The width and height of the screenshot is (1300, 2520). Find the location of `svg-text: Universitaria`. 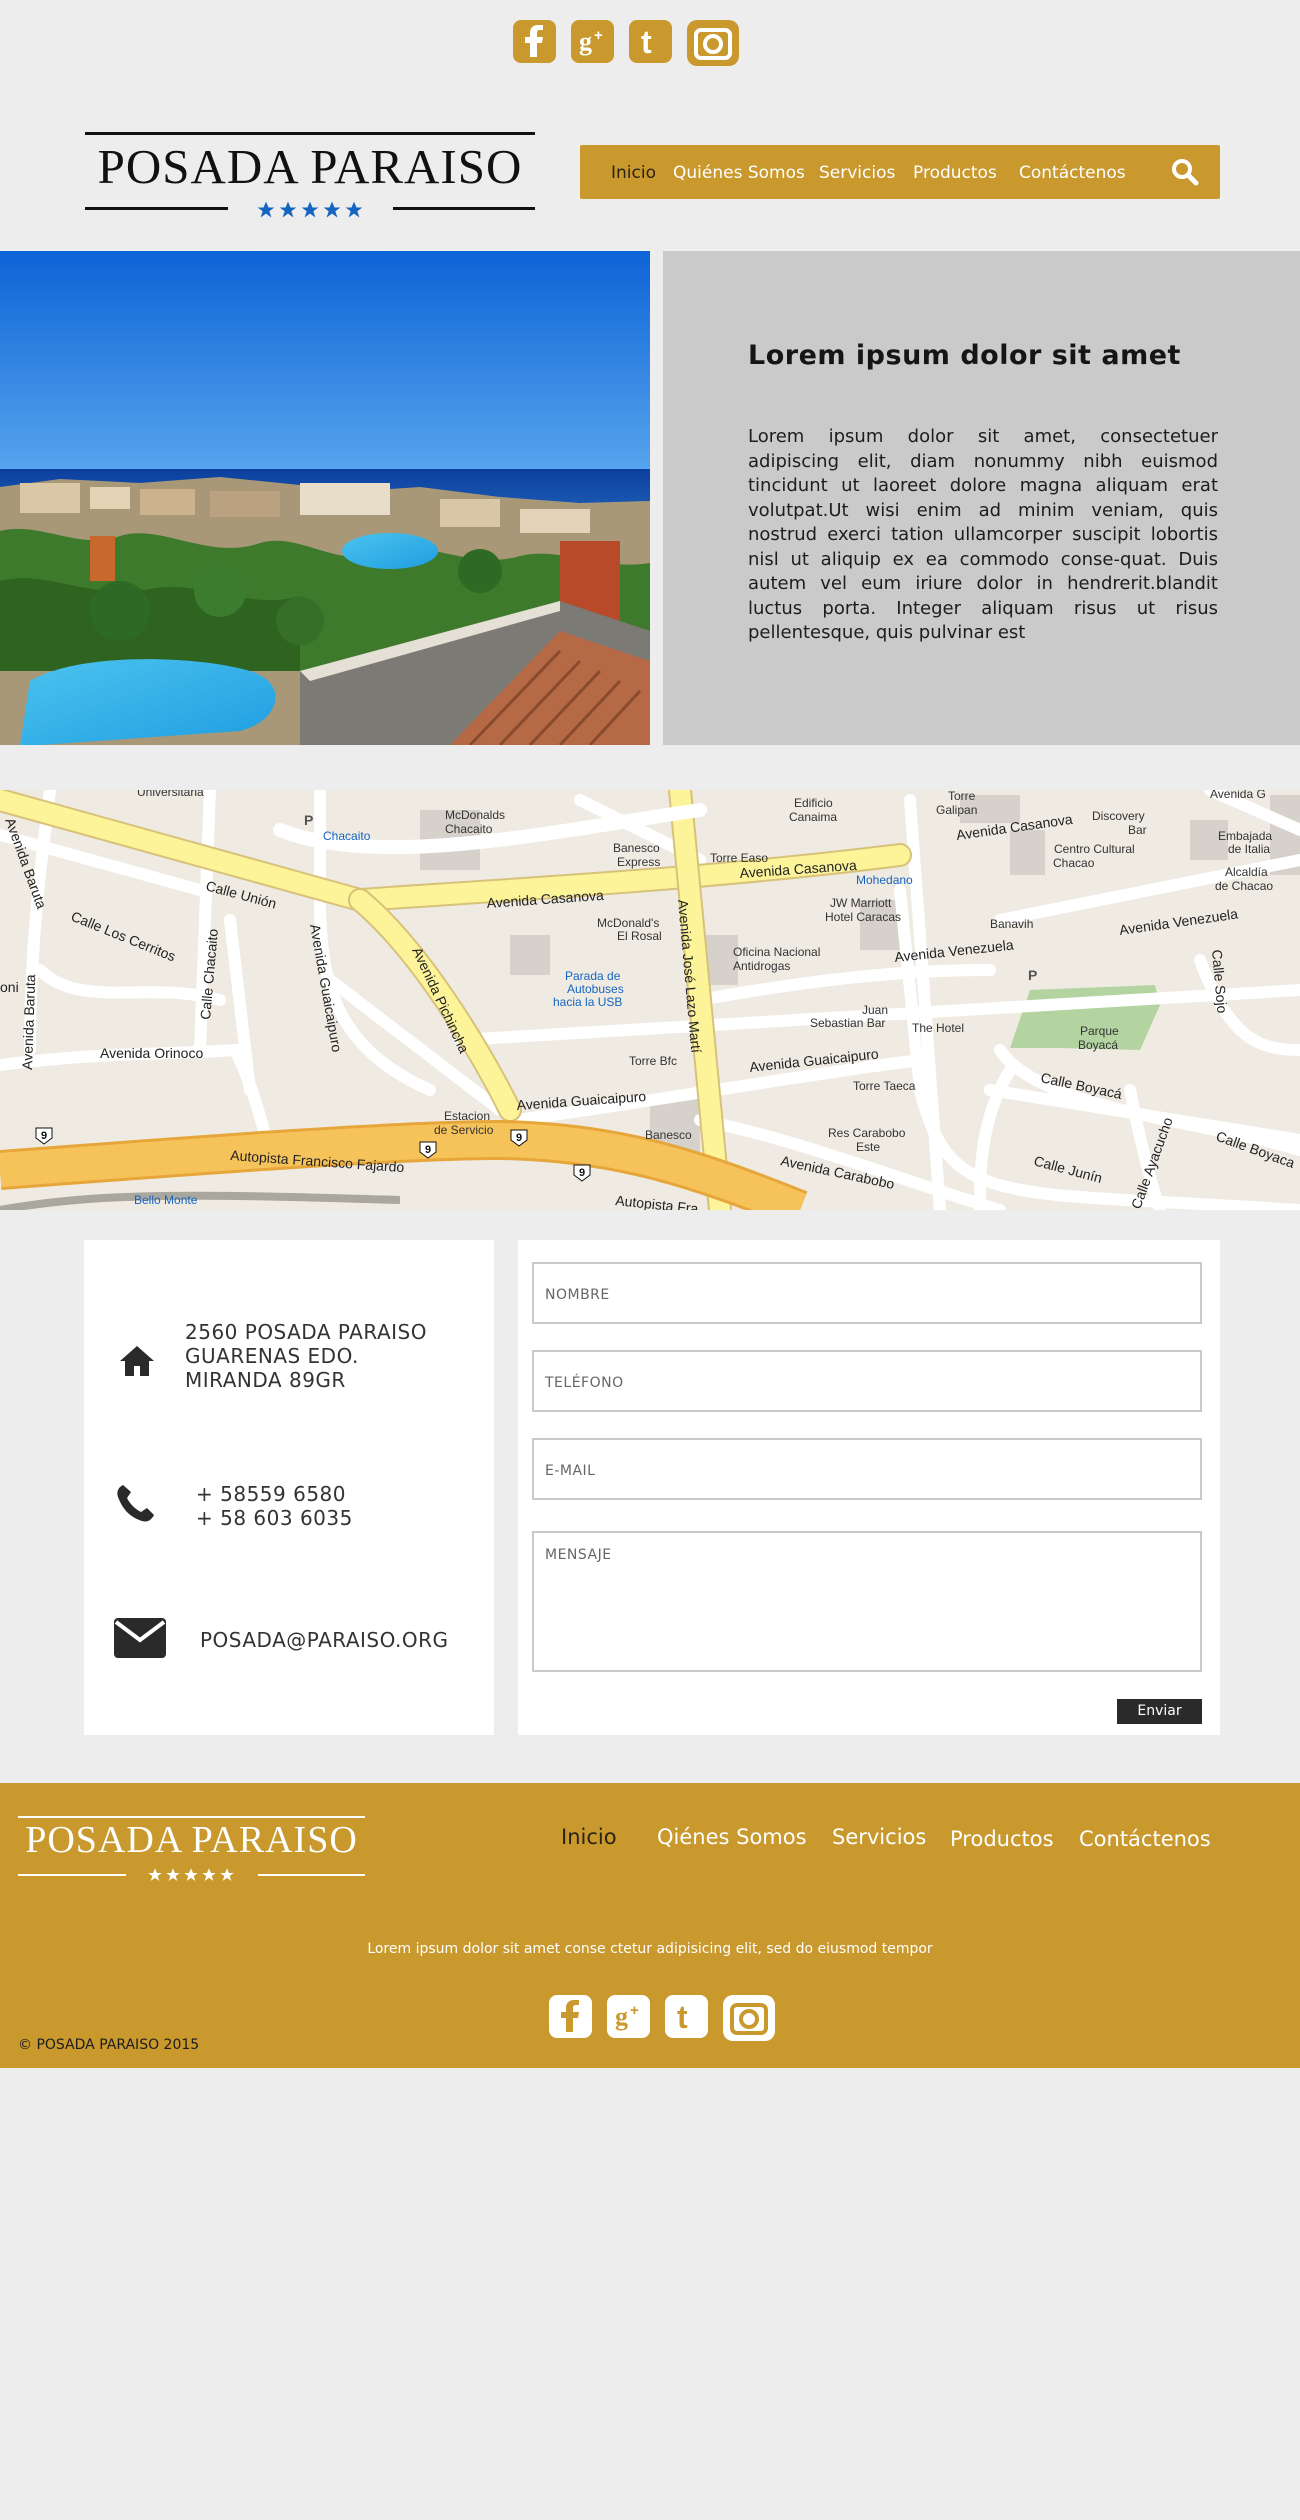

svg-text: Universitaria is located at coordinates (170, 794).